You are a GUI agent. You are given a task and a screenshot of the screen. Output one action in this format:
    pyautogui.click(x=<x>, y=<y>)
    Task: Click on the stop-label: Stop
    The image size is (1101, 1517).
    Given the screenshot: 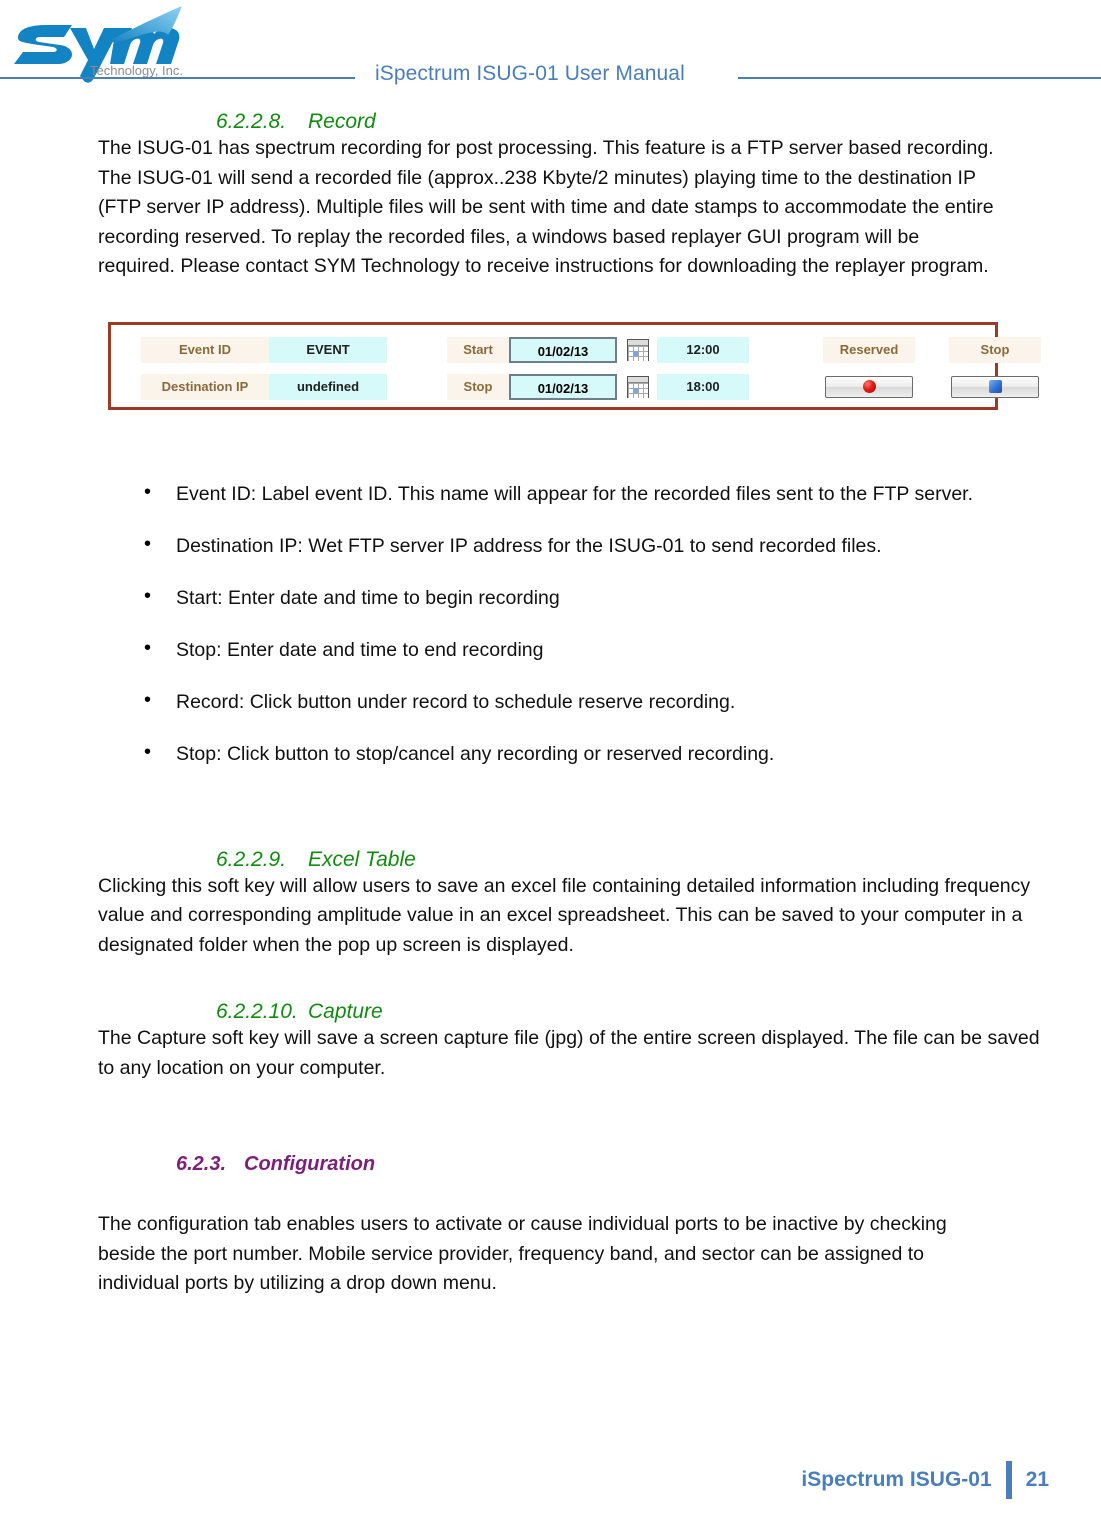 What is the action you would take?
    pyautogui.click(x=478, y=386)
    